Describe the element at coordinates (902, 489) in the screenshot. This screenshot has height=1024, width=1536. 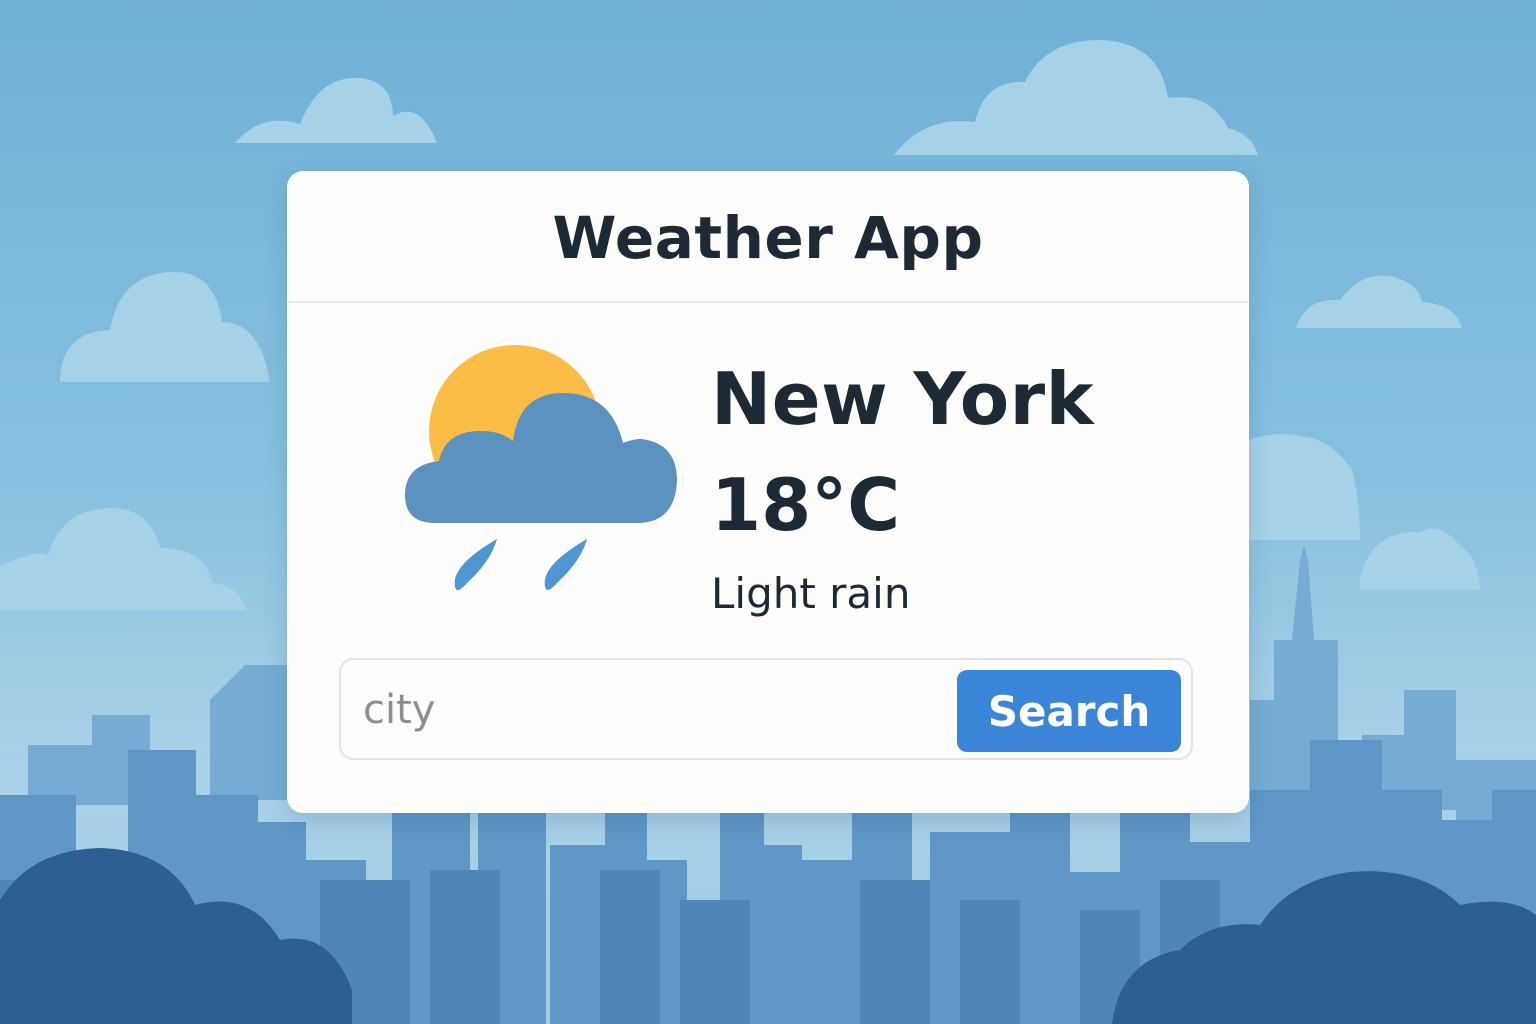
I see `weather-info: New York 18°C Light rain` at that location.